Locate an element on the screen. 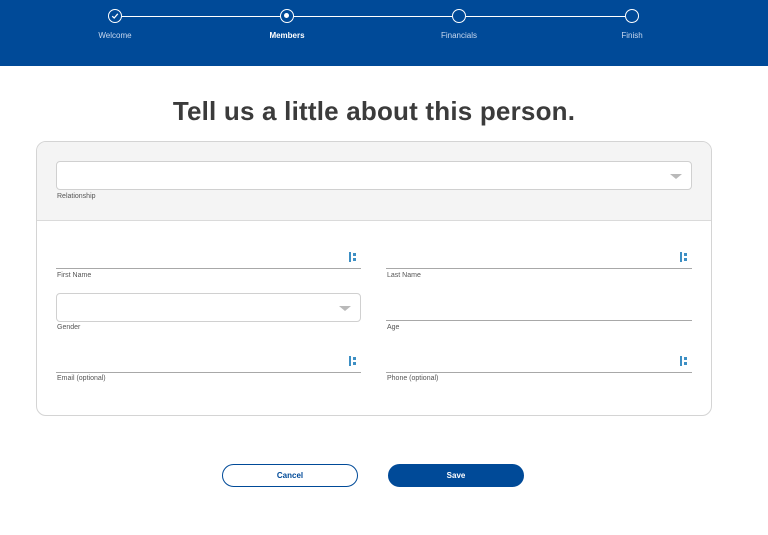 The height and width of the screenshot is (535, 768). last-name-label: Last Name is located at coordinates (404, 275).